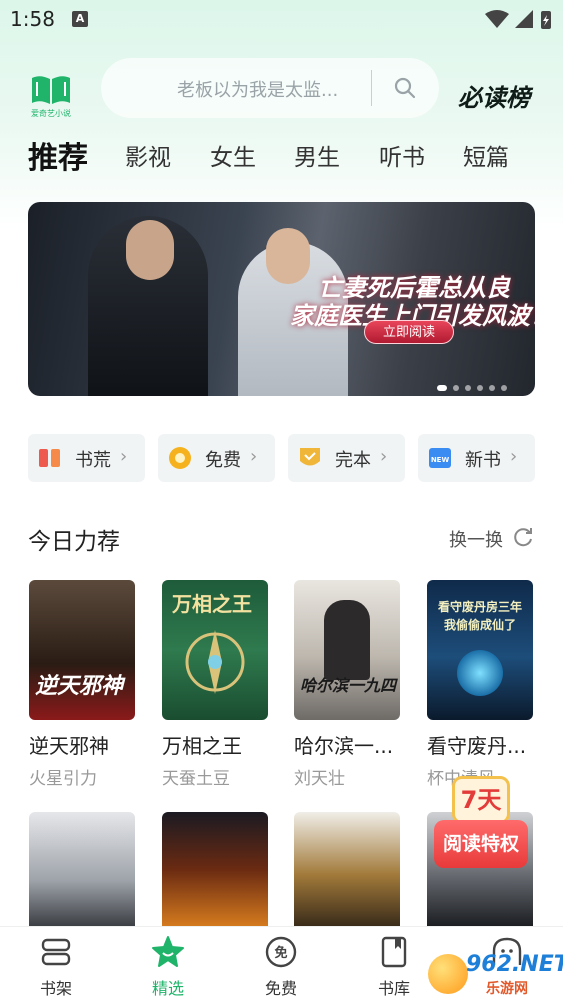  What do you see at coordinates (50, 458) in the screenshot?
I see `book-shortage-icon` at bounding box center [50, 458].